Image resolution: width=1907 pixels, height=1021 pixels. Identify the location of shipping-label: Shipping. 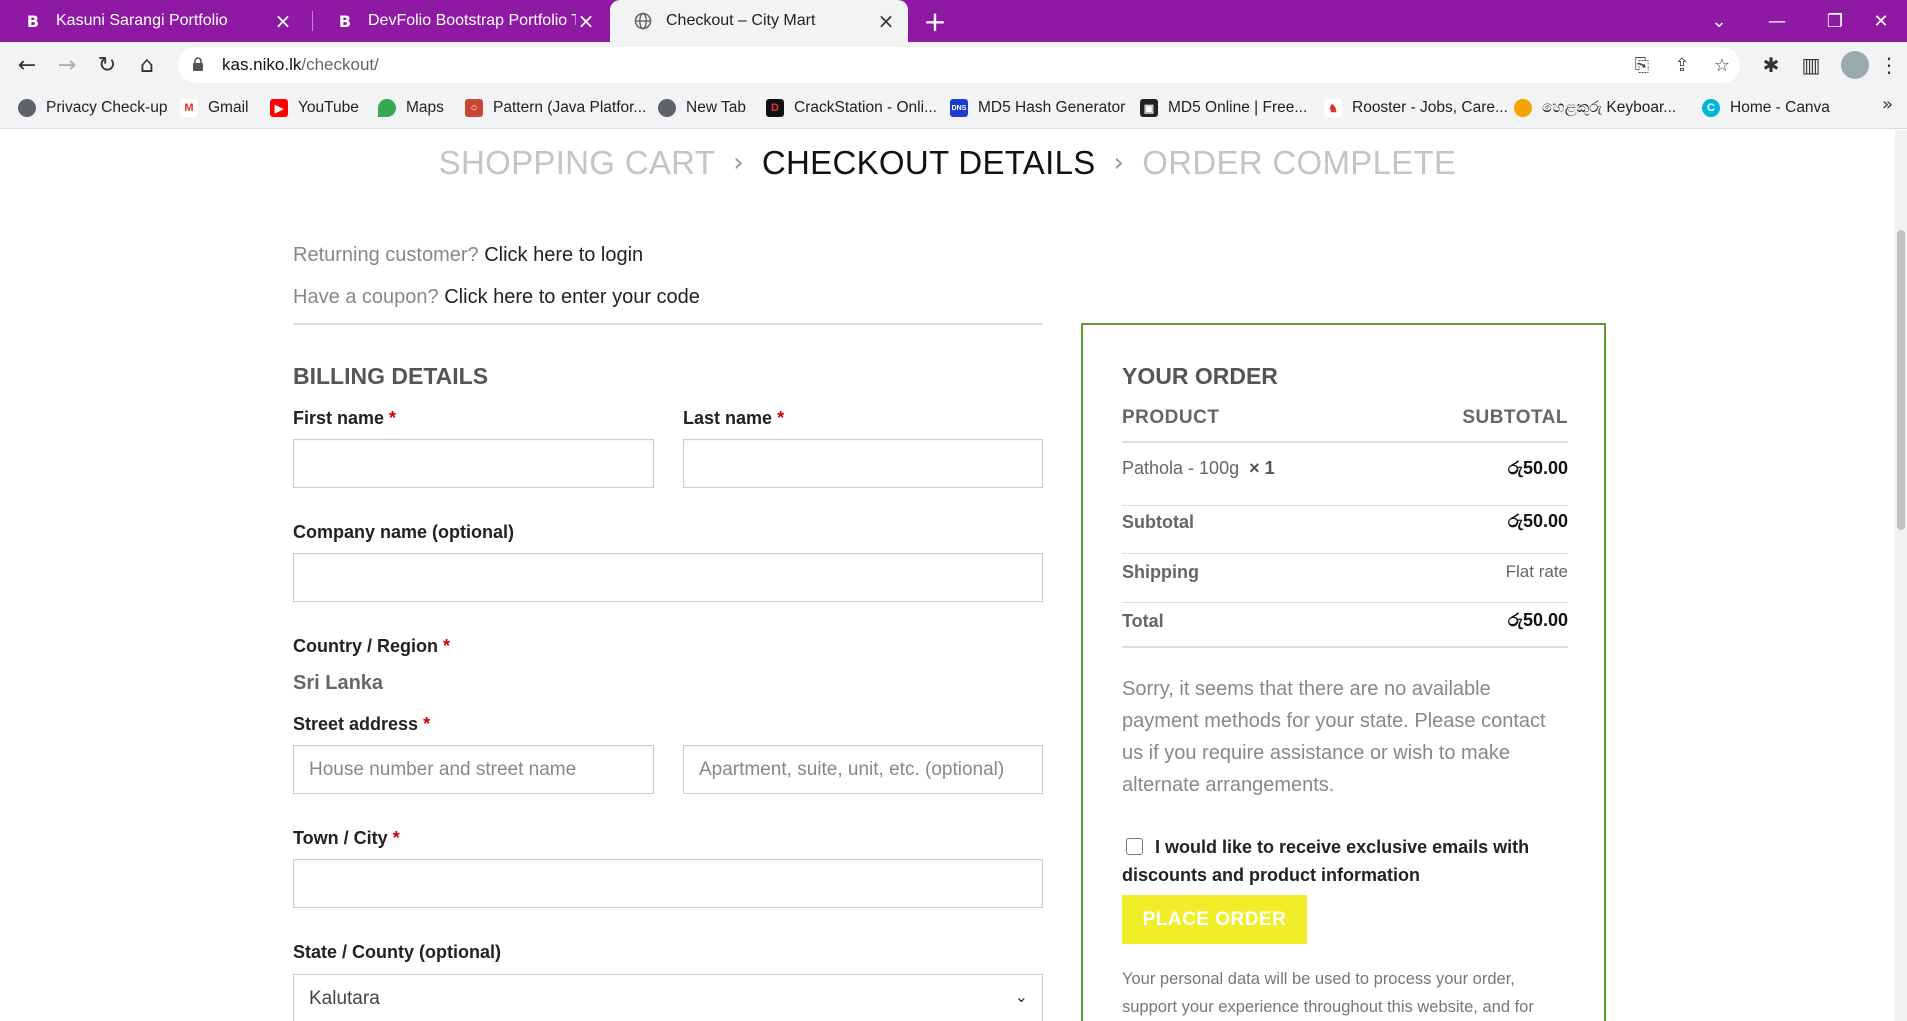
(1160, 572).